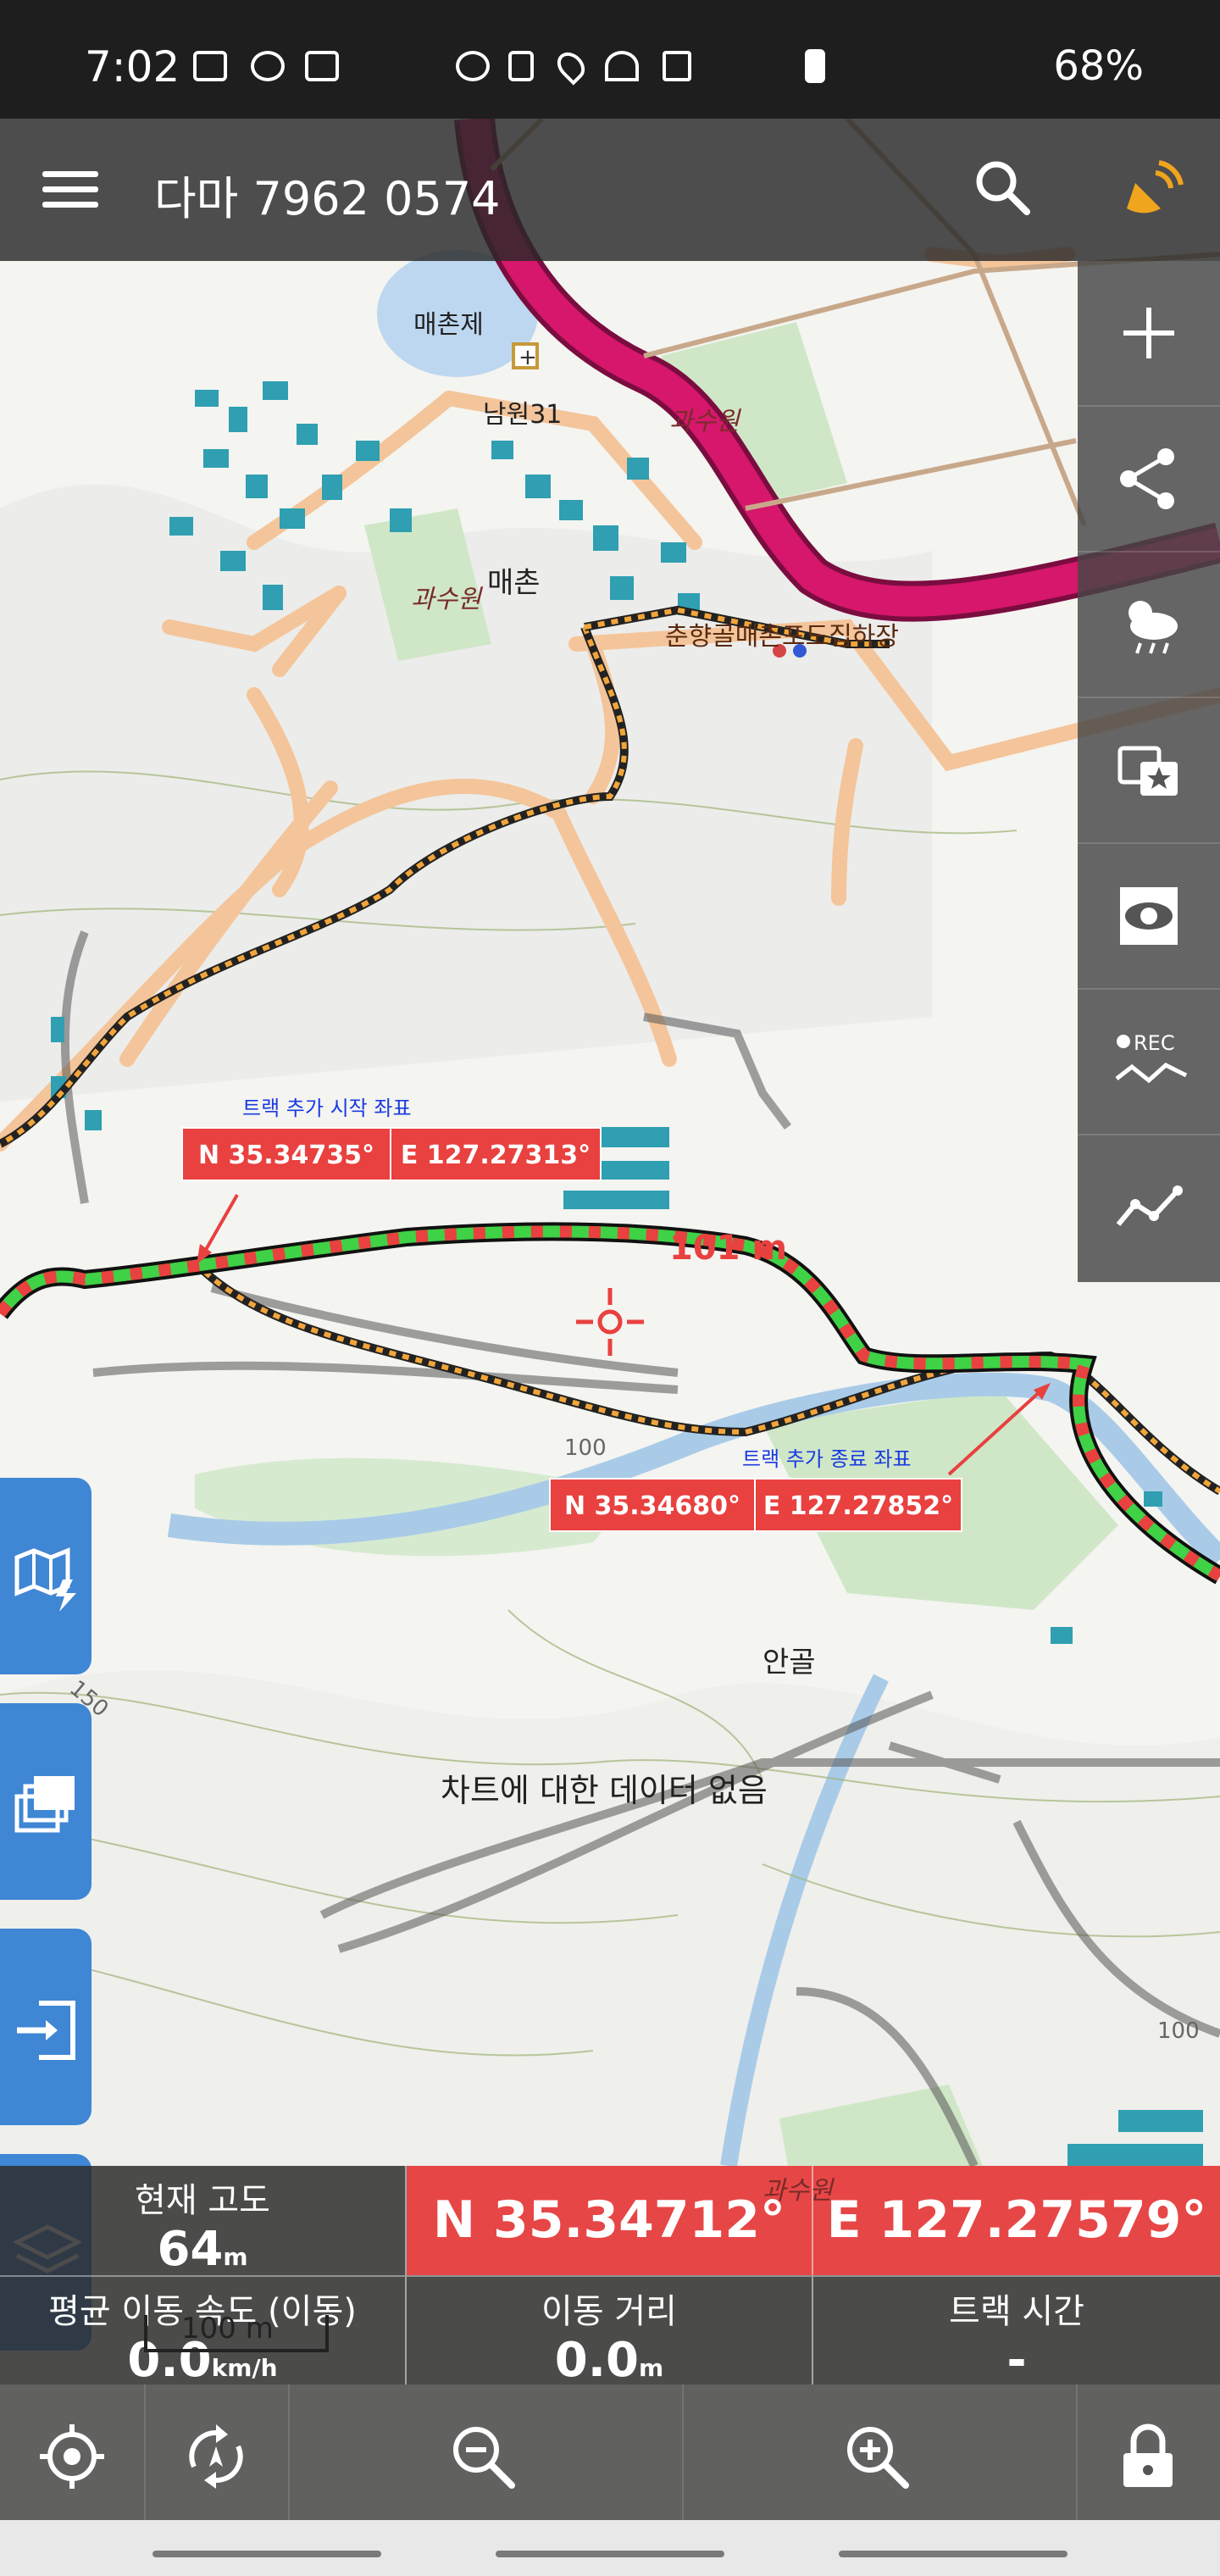 The height and width of the screenshot is (2576, 1220). I want to click on bottom-toolbar, so click(610, 2452).